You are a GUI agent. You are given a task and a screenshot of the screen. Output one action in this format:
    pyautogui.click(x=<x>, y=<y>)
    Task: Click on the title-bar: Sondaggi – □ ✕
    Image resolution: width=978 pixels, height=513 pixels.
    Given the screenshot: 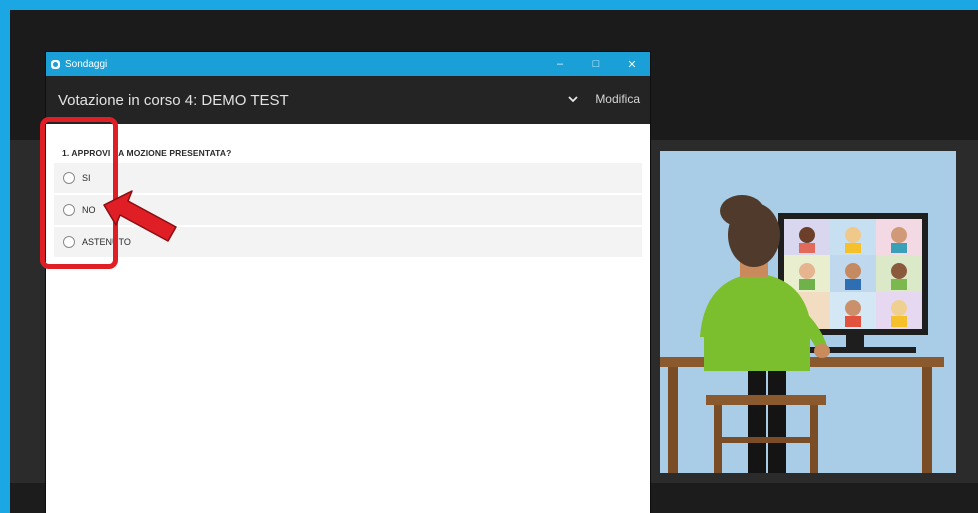 What is the action you would take?
    pyautogui.click(x=348, y=64)
    